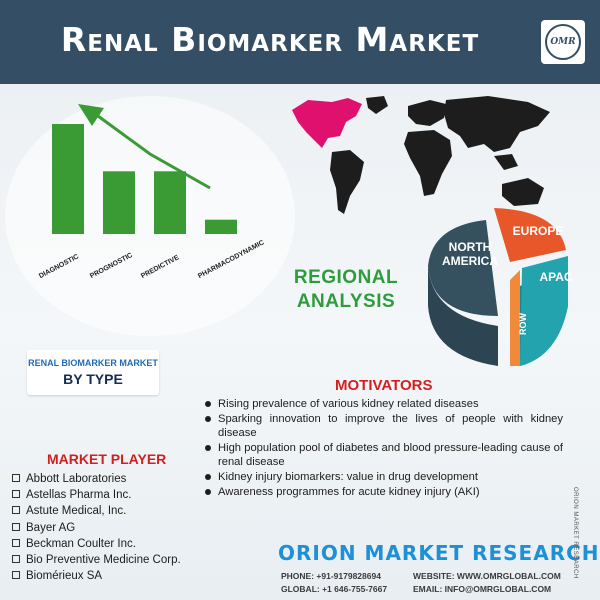 The image size is (600, 600). Describe the element at coordinates (93, 363) in the screenshot. I see `type-caption-line1: RENAL BIOMARKER MARKET` at that location.